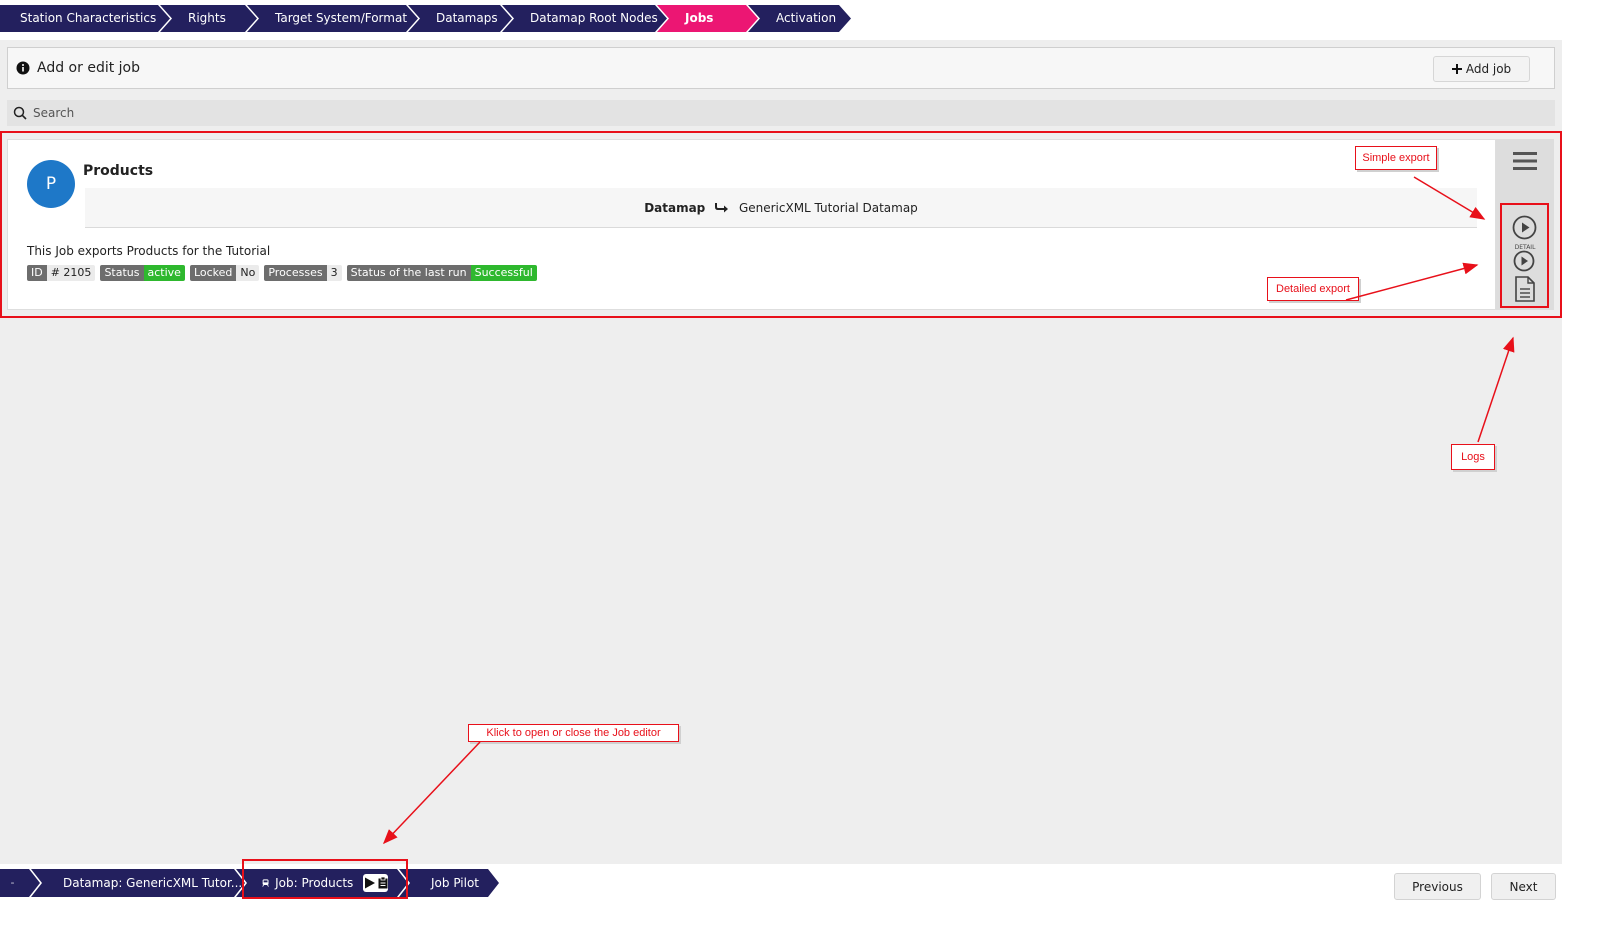 The image size is (1599, 928). I want to click on info-icon, so click(23, 68).